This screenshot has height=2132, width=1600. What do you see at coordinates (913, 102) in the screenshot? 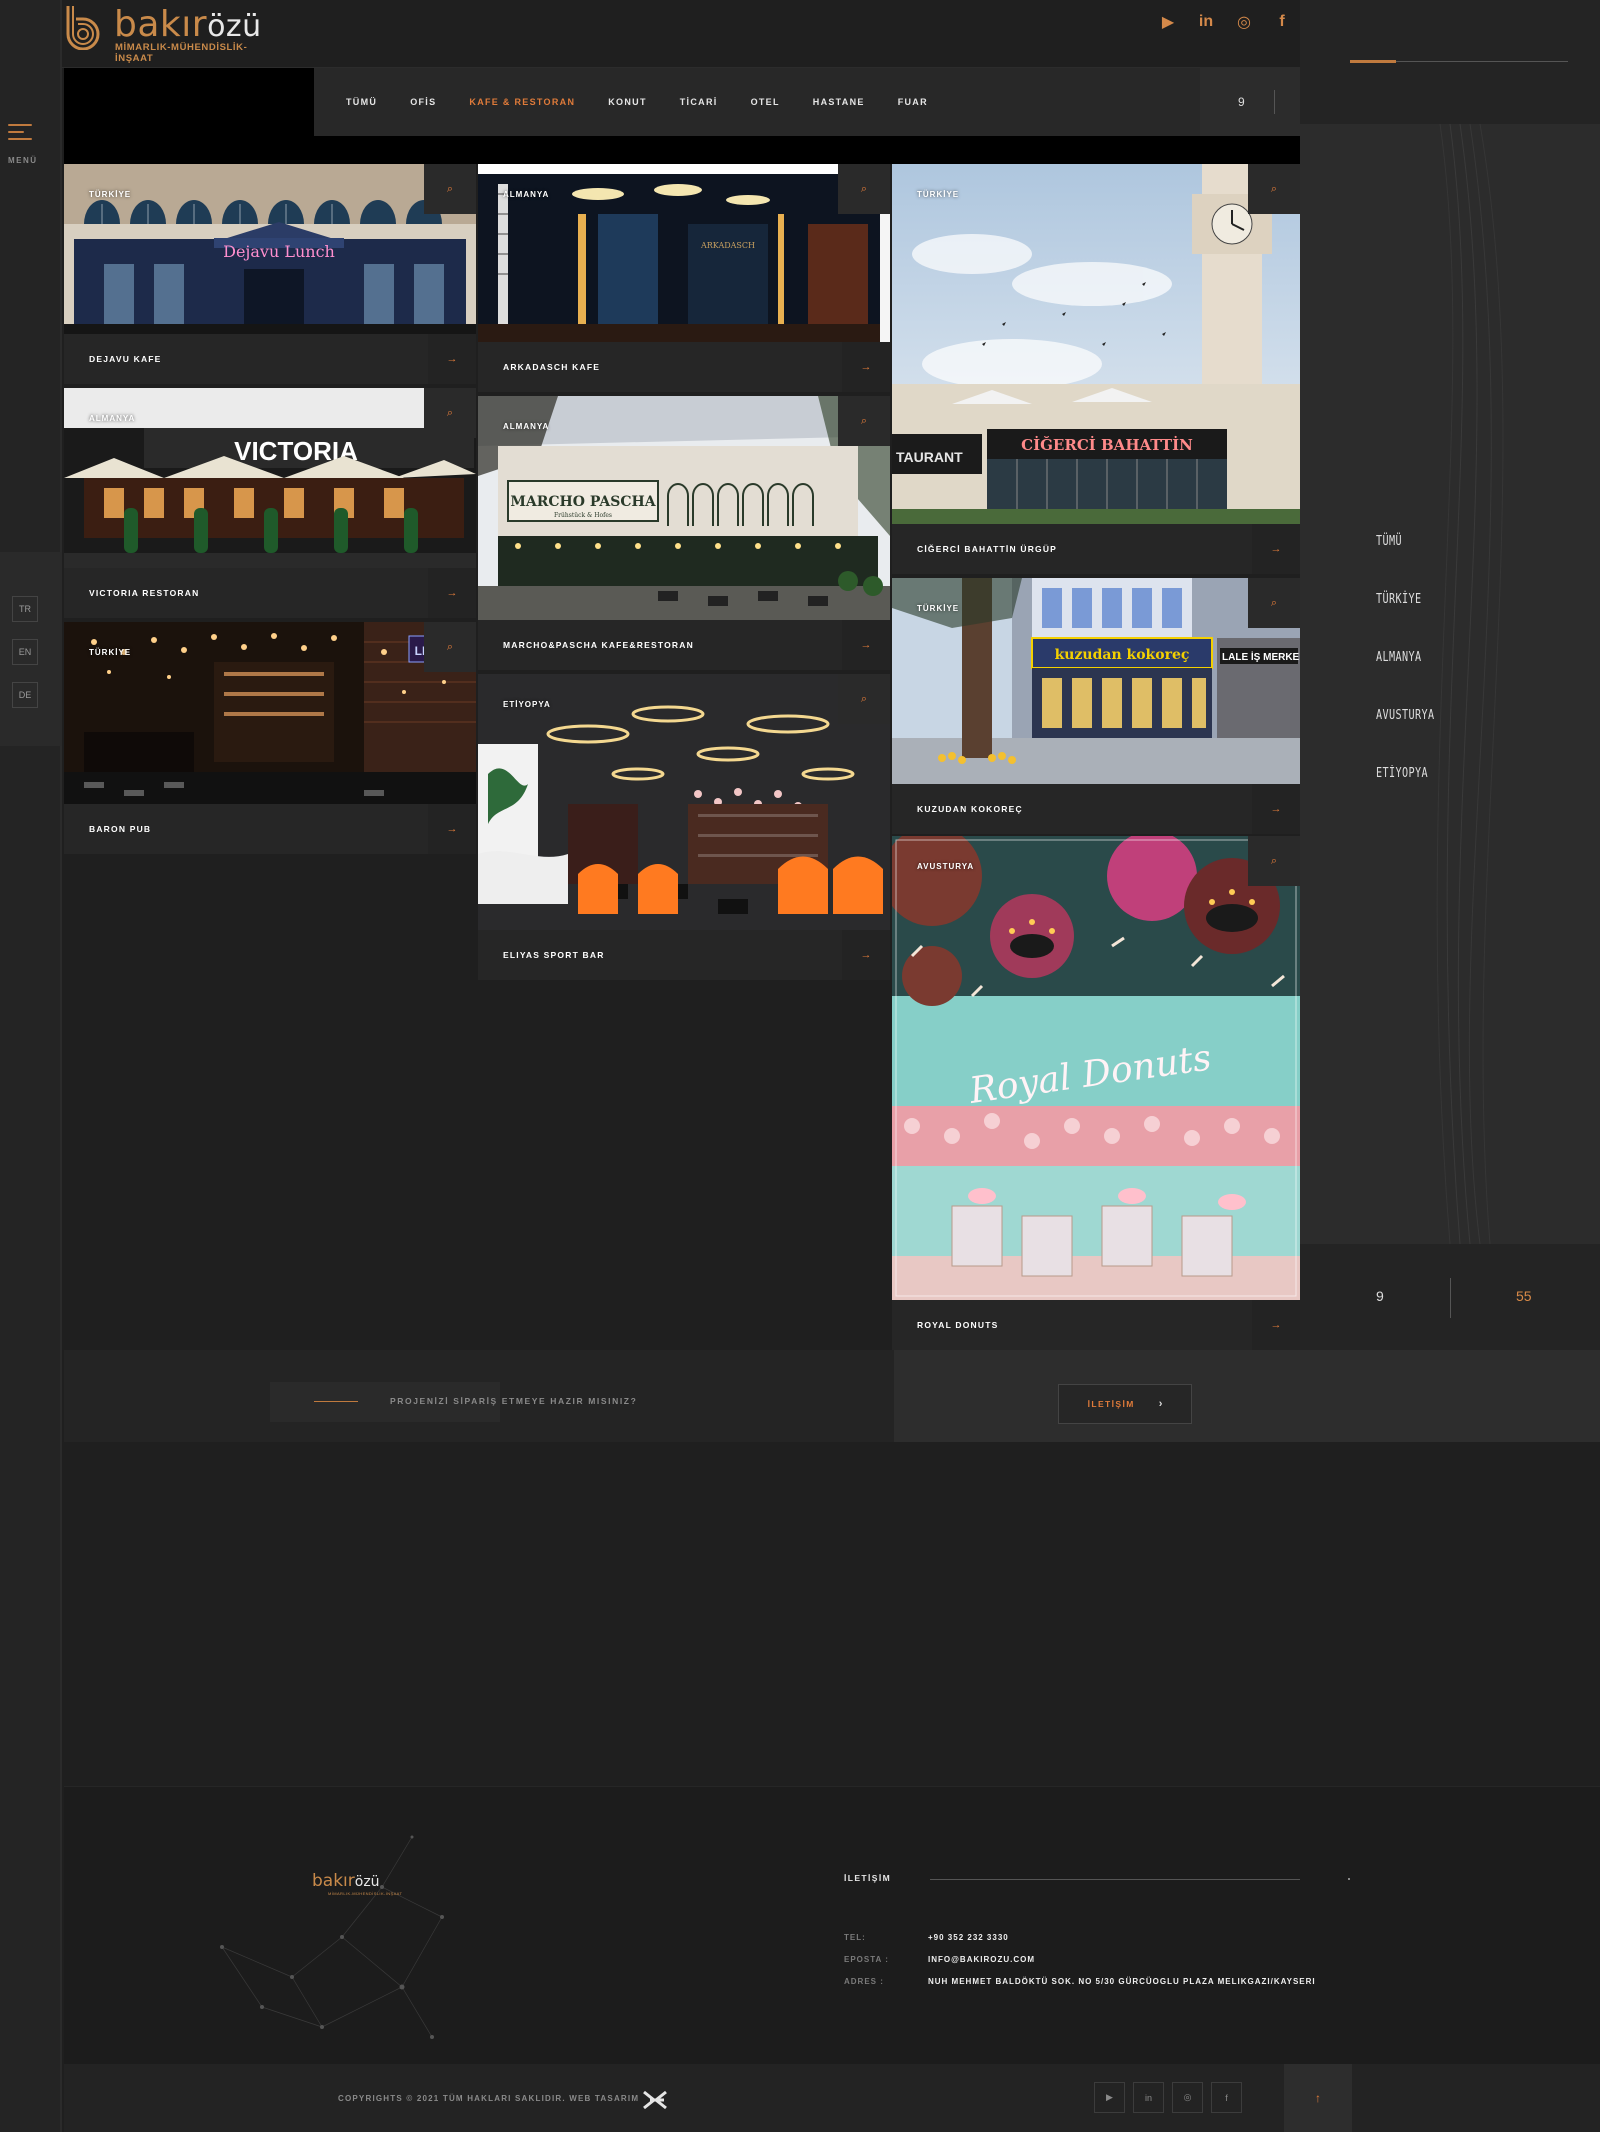
I see `filter-fuar: FUAR` at bounding box center [913, 102].